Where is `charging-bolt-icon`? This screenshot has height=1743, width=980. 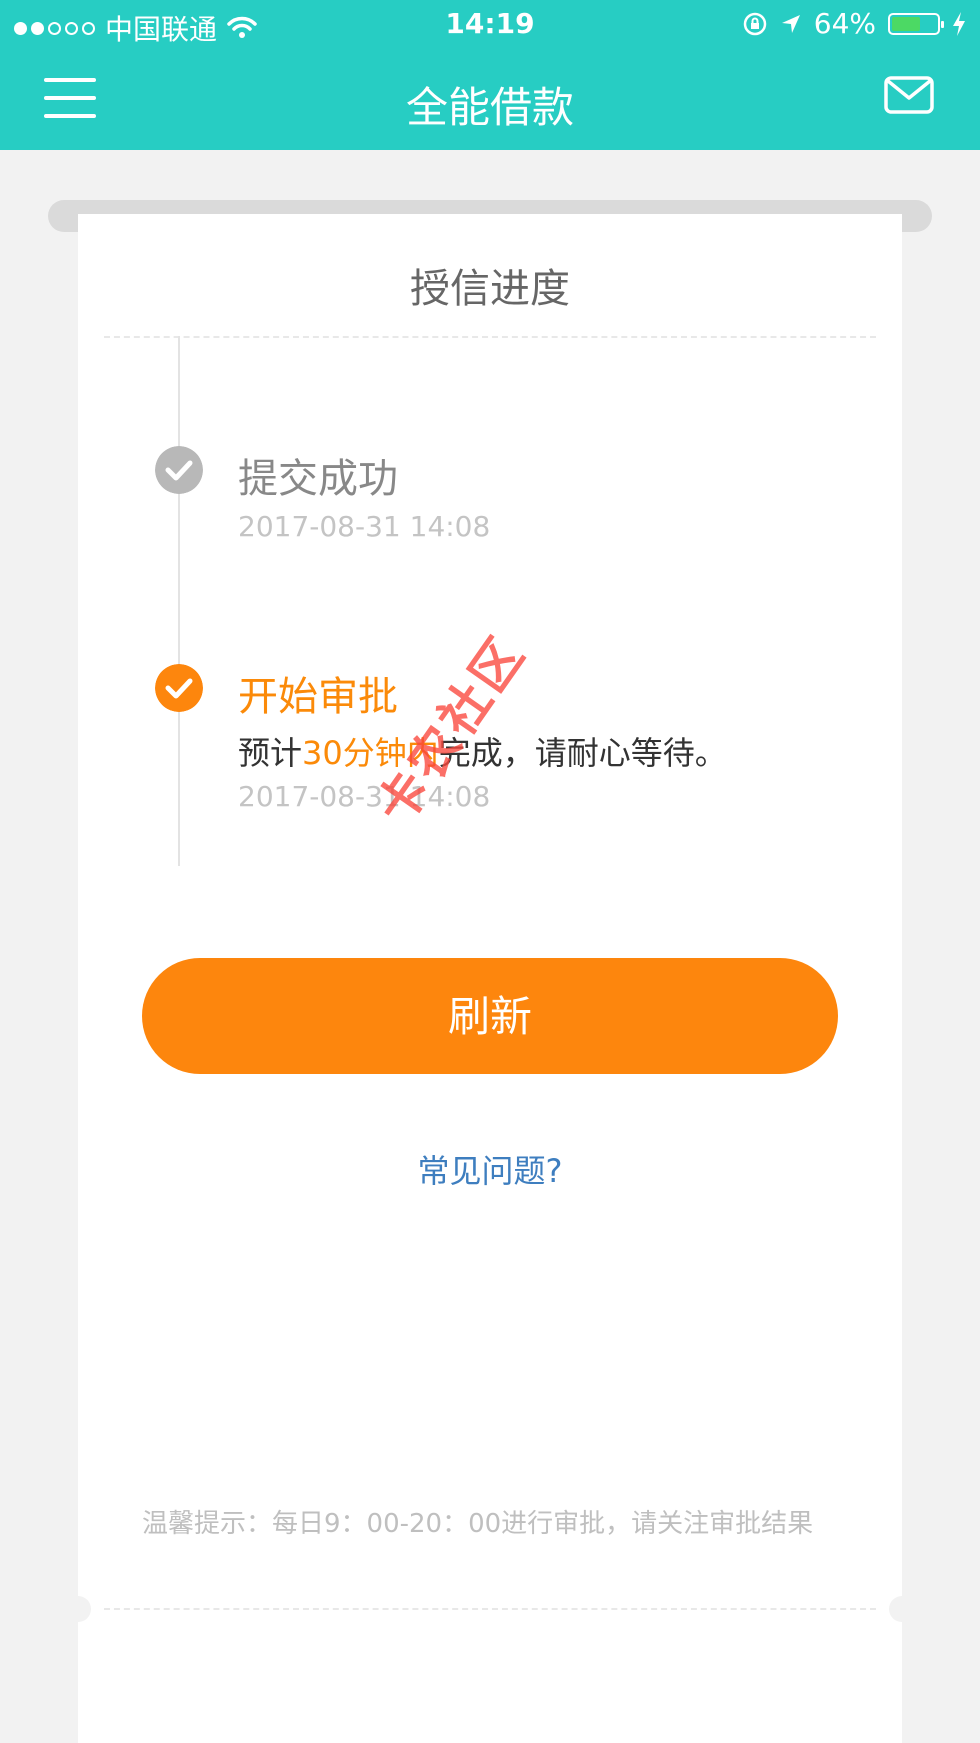
charging-bolt-icon is located at coordinates (959, 23).